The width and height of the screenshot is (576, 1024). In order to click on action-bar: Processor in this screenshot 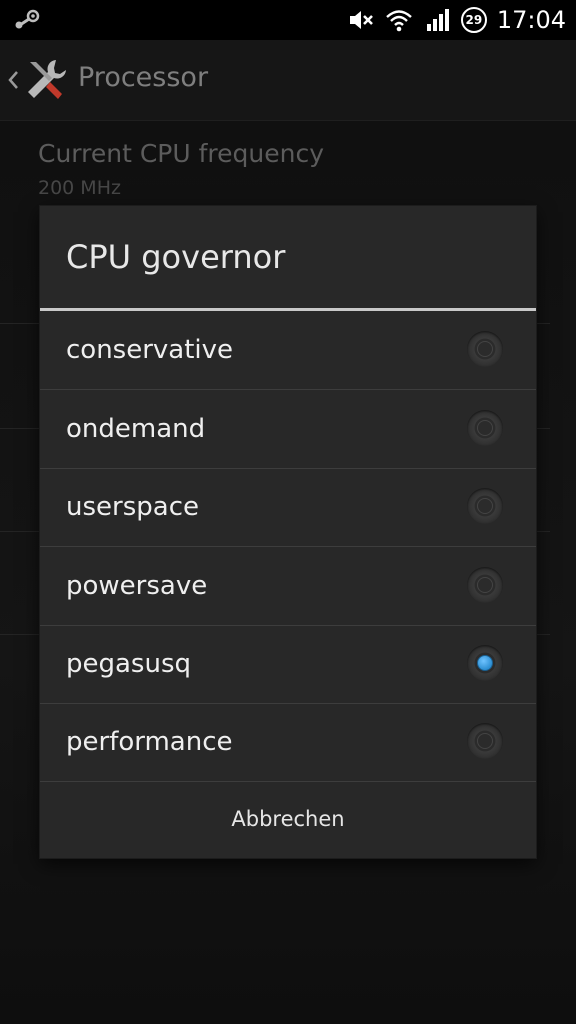, I will do `click(288, 80)`.